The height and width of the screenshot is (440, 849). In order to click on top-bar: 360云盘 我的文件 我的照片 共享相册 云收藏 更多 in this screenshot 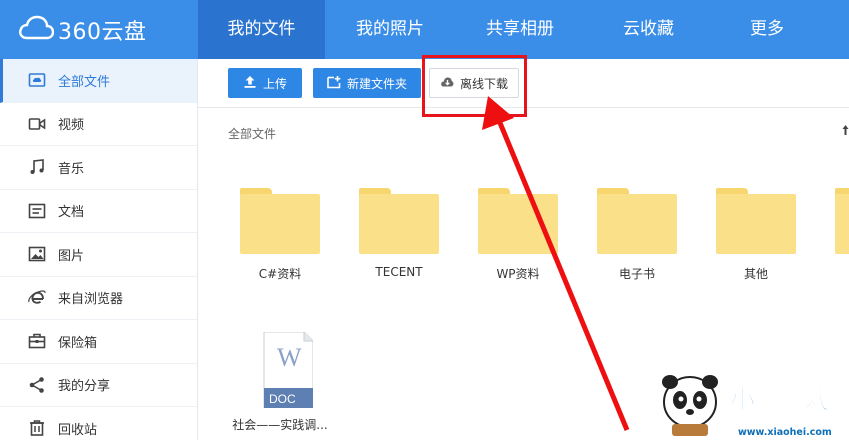, I will do `click(424, 29)`.